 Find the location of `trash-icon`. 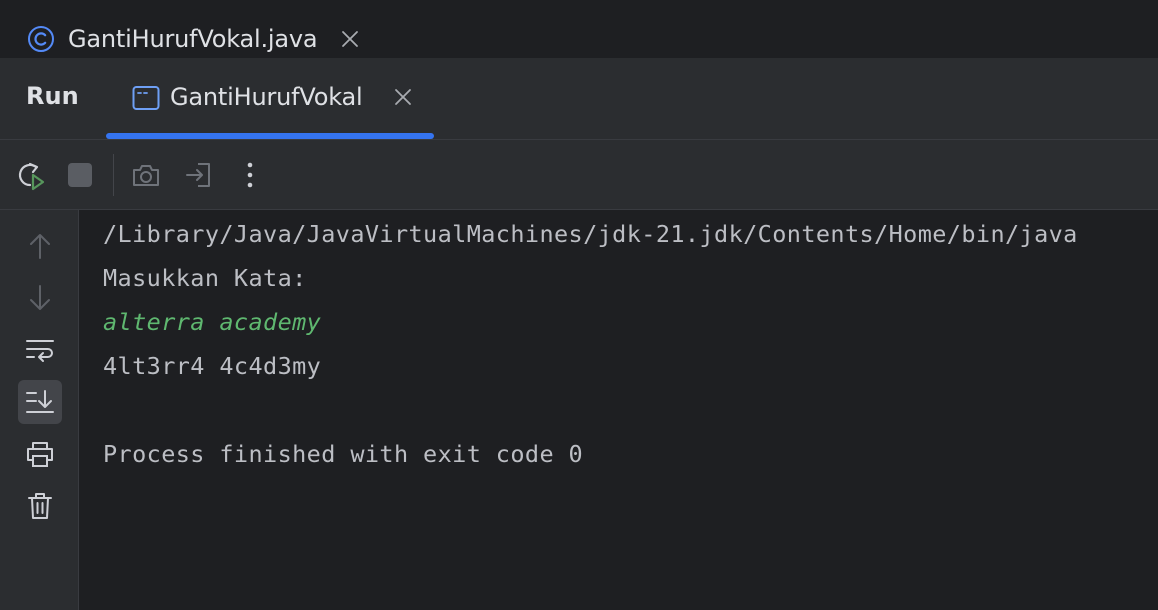

trash-icon is located at coordinates (40, 506).